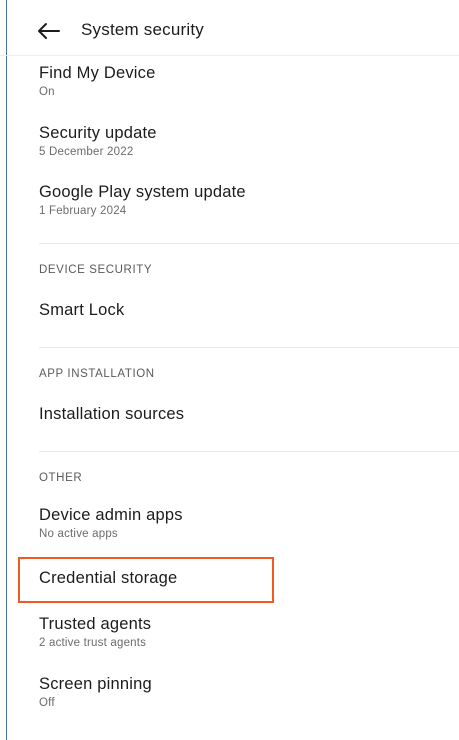  I want to click on setting-title: Security update, so click(98, 133).